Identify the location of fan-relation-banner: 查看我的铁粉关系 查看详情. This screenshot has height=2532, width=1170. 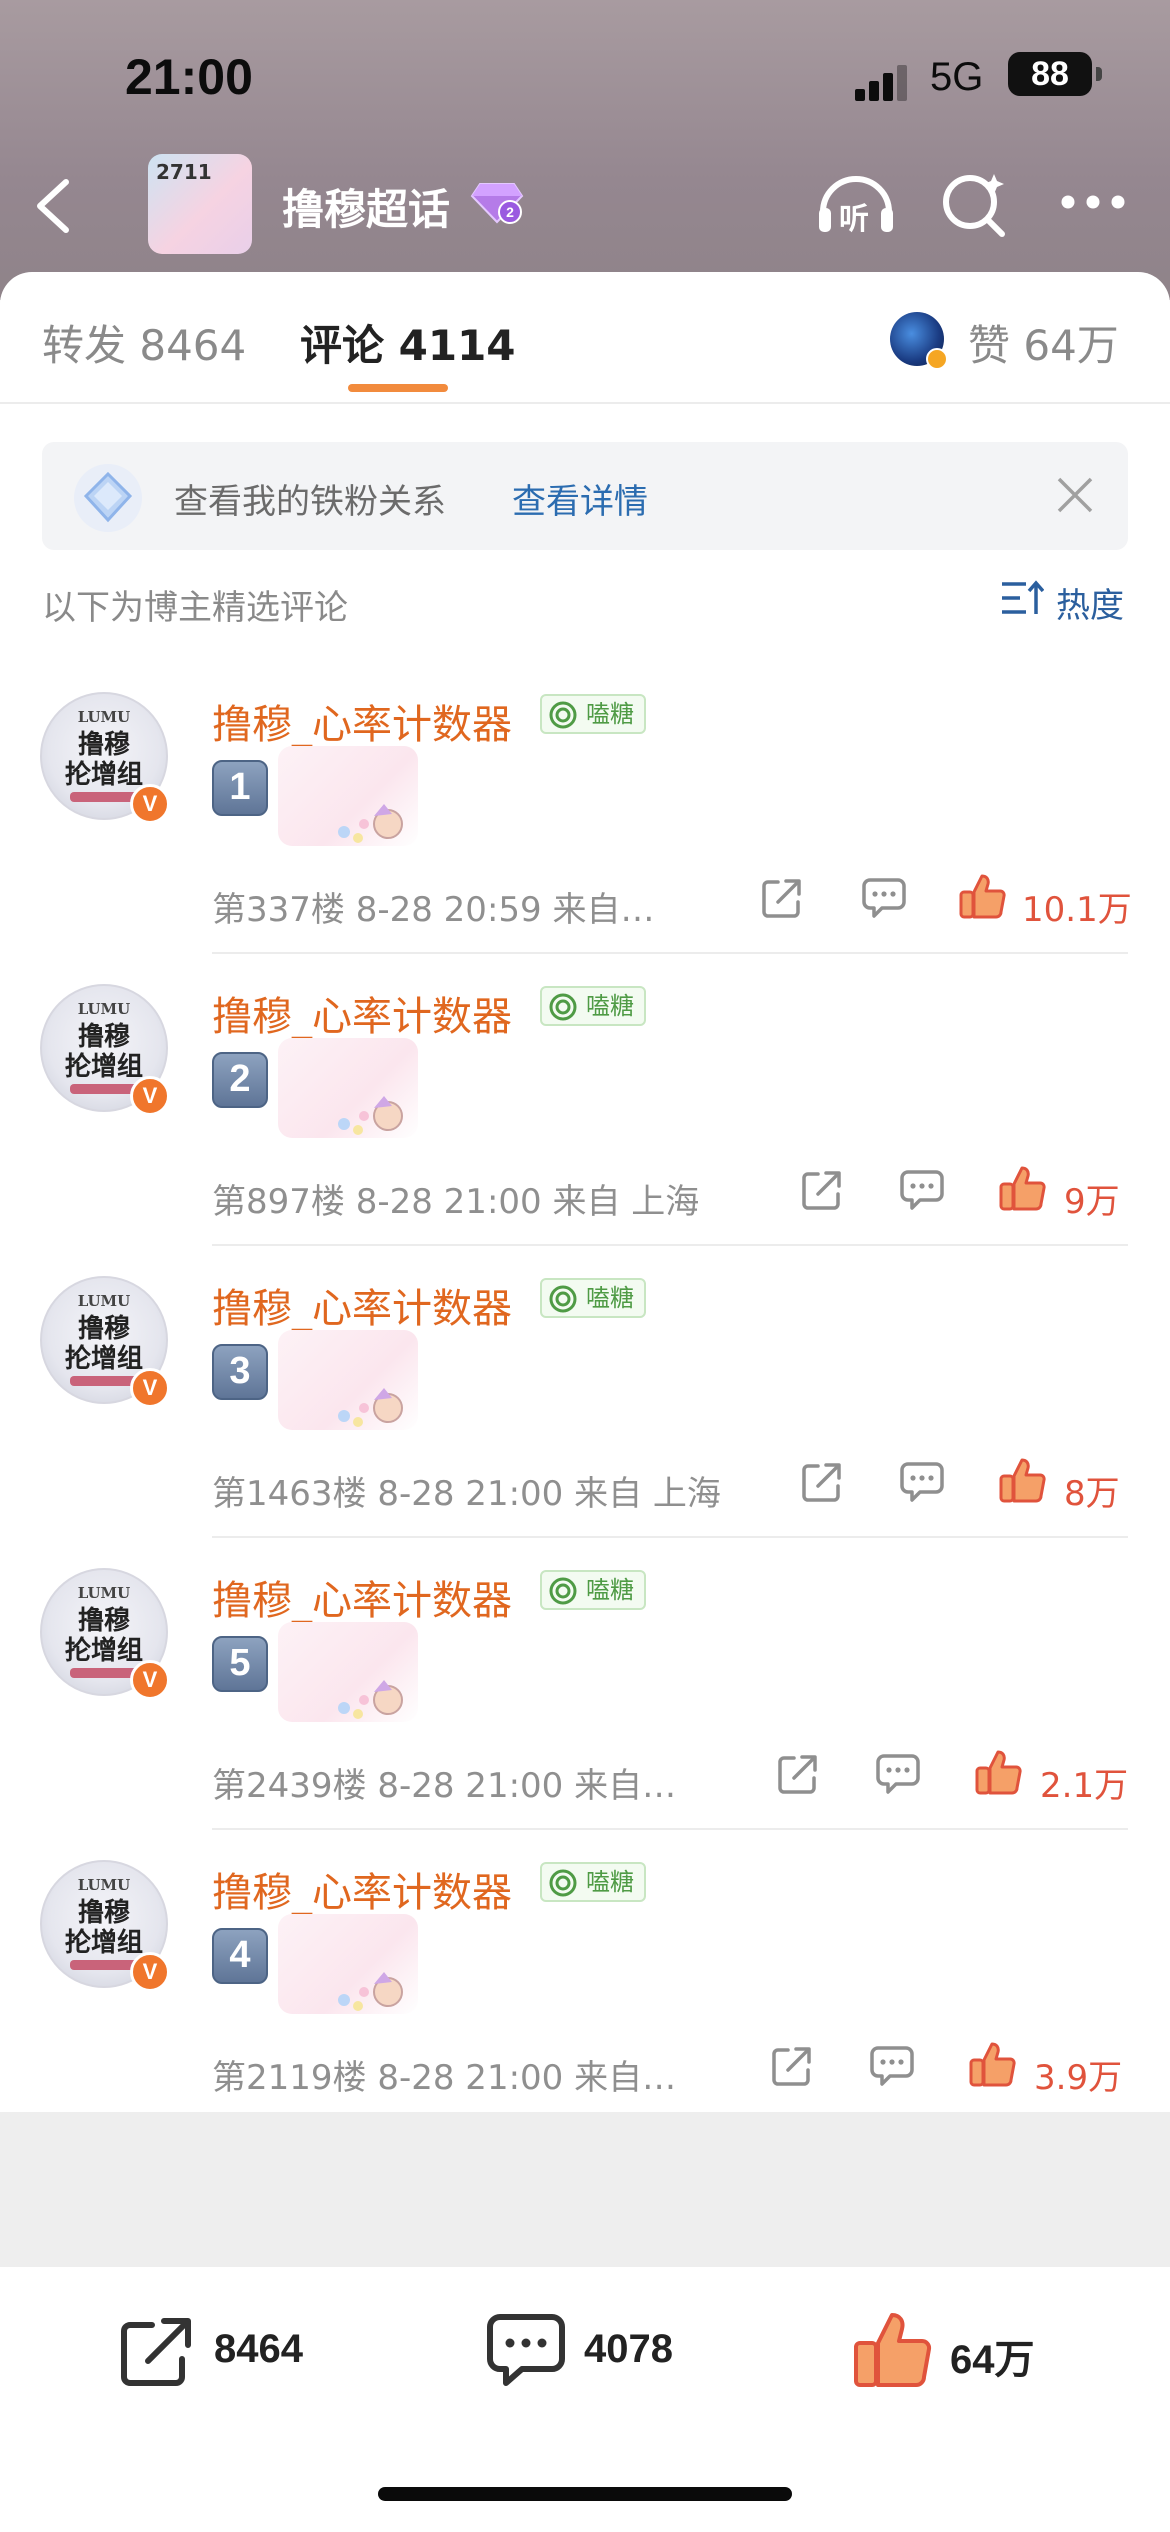
(585, 496).